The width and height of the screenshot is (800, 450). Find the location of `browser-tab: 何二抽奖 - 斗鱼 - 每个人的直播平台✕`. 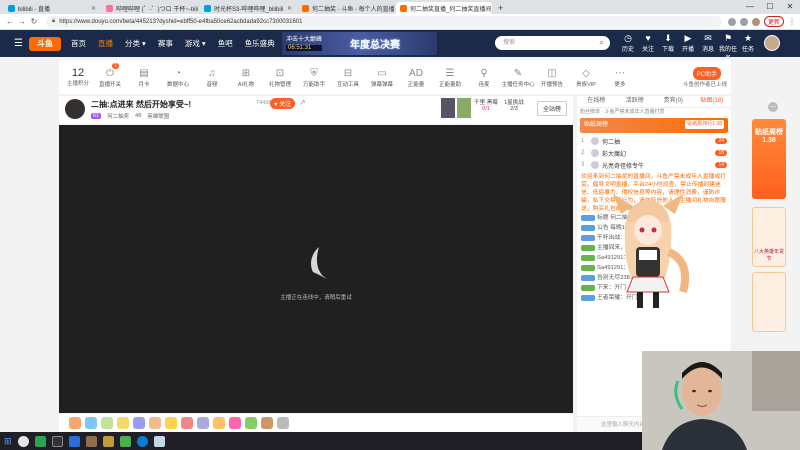

browser-tab: 何二抽奖 - 斗鱼 - 每个人的直播平台✕ is located at coordinates (346, 8).